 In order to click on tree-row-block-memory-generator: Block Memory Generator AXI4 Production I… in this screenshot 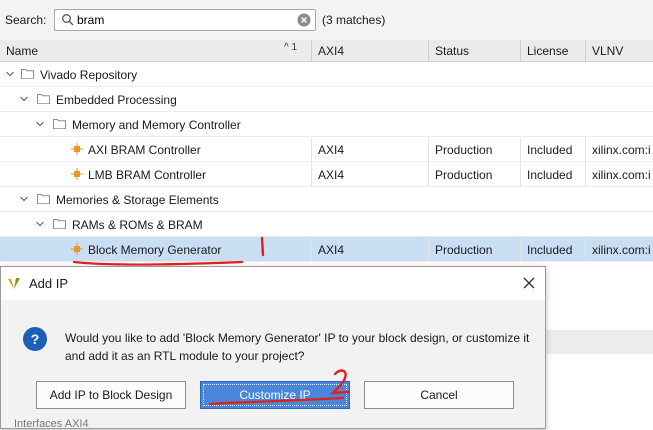, I will do `click(326, 249)`.